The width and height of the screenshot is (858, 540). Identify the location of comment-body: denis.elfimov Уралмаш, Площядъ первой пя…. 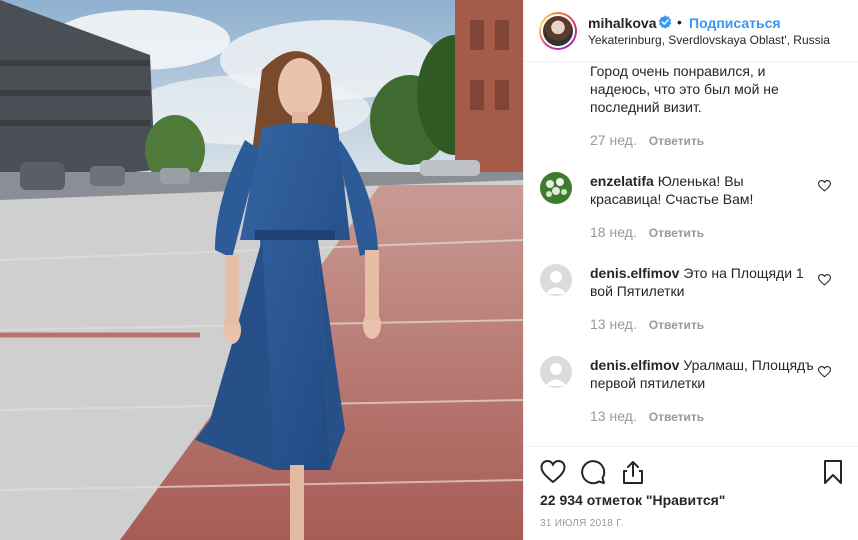
(703, 391).